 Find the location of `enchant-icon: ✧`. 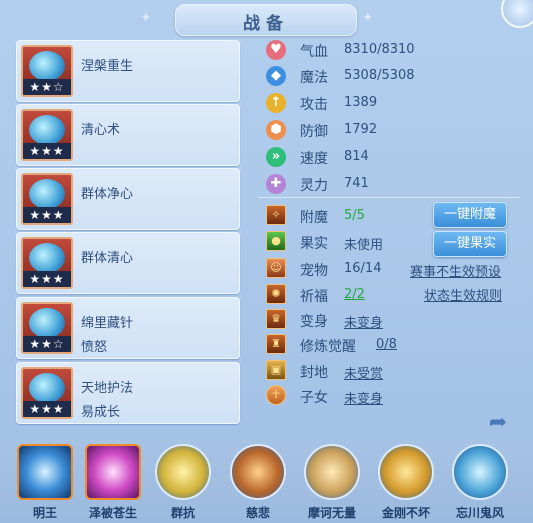

enchant-icon: ✧ is located at coordinates (276, 215).